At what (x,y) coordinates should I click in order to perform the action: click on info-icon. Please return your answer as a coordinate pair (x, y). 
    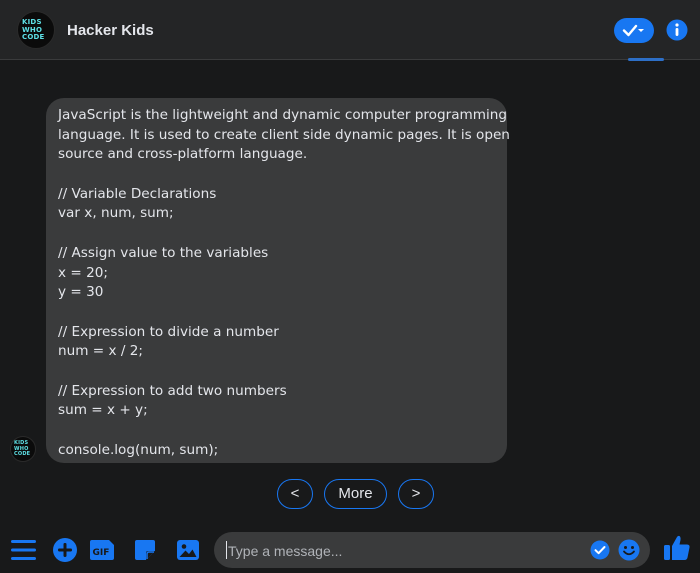
    Looking at the image, I should click on (677, 30).